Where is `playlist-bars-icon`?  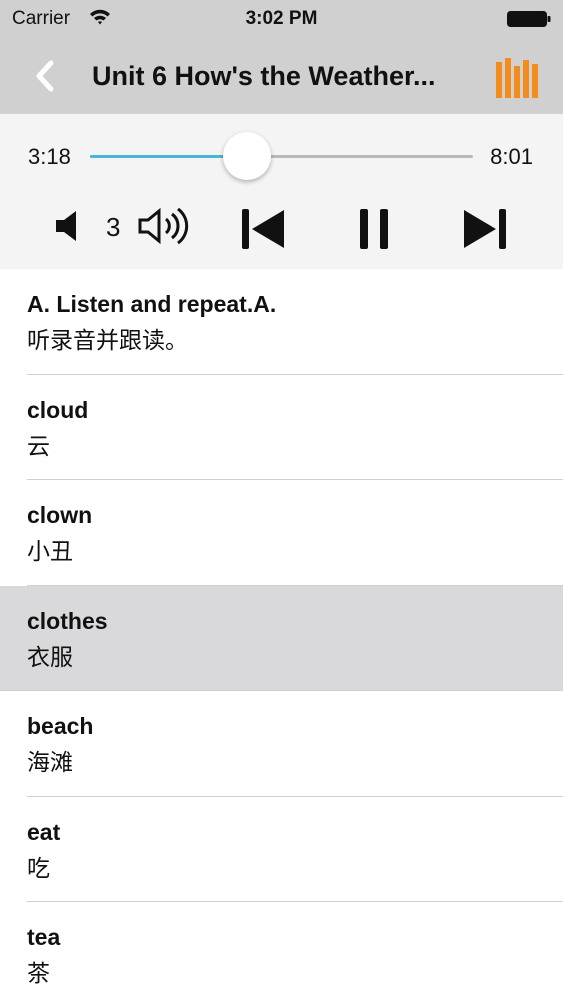 playlist-bars-icon is located at coordinates (516, 78).